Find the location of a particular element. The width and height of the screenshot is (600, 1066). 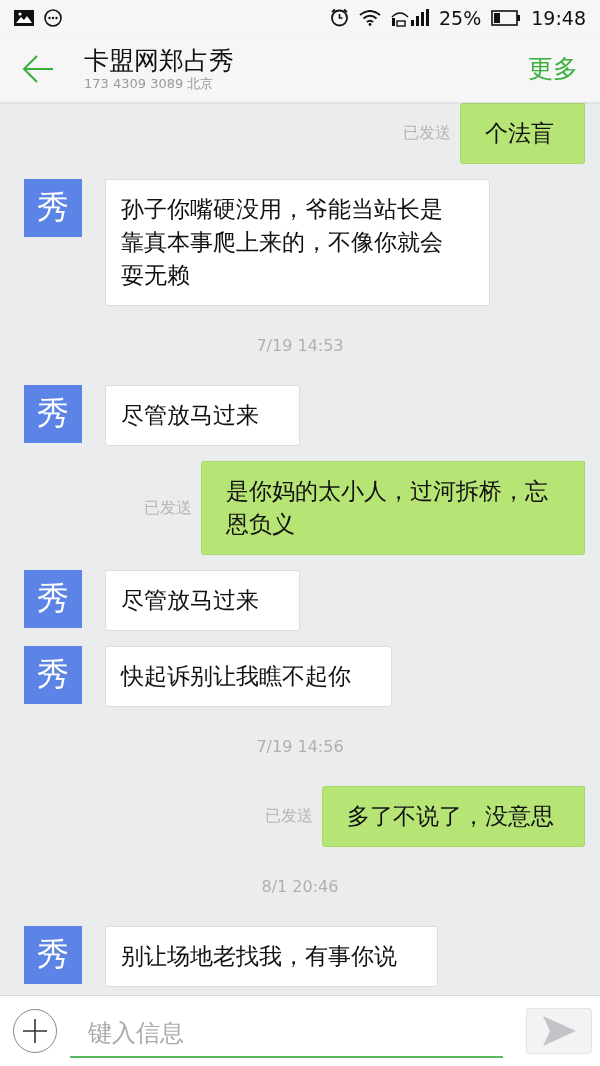

battery-percent: 25% is located at coordinates (460, 17).